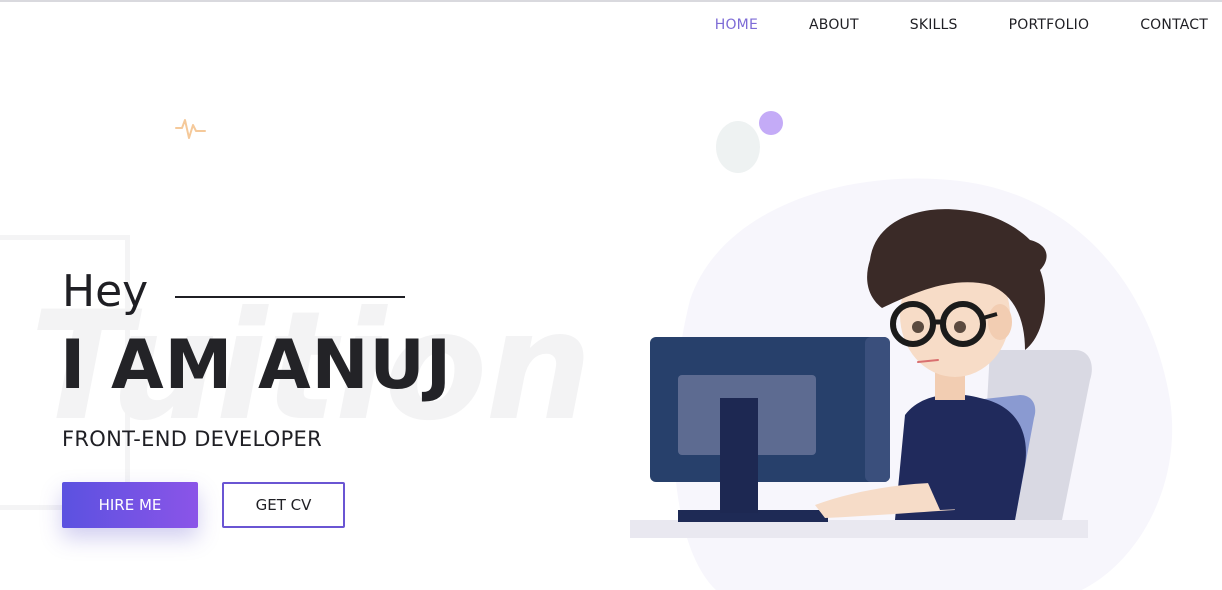 The height and width of the screenshot is (590, 1222). Describe the element at coordinates (190, 129) in the screenshot. I see `pulse-icon` at that location.